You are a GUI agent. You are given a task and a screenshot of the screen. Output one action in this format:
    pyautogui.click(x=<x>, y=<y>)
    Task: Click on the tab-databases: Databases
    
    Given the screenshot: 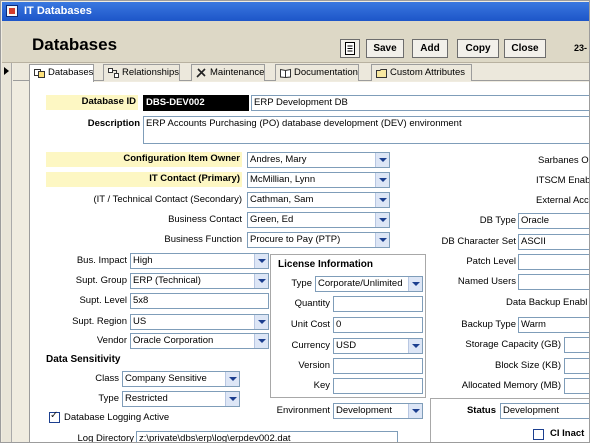 What is the action you would take?
    pyautogui.click(x=62, y=73)
    